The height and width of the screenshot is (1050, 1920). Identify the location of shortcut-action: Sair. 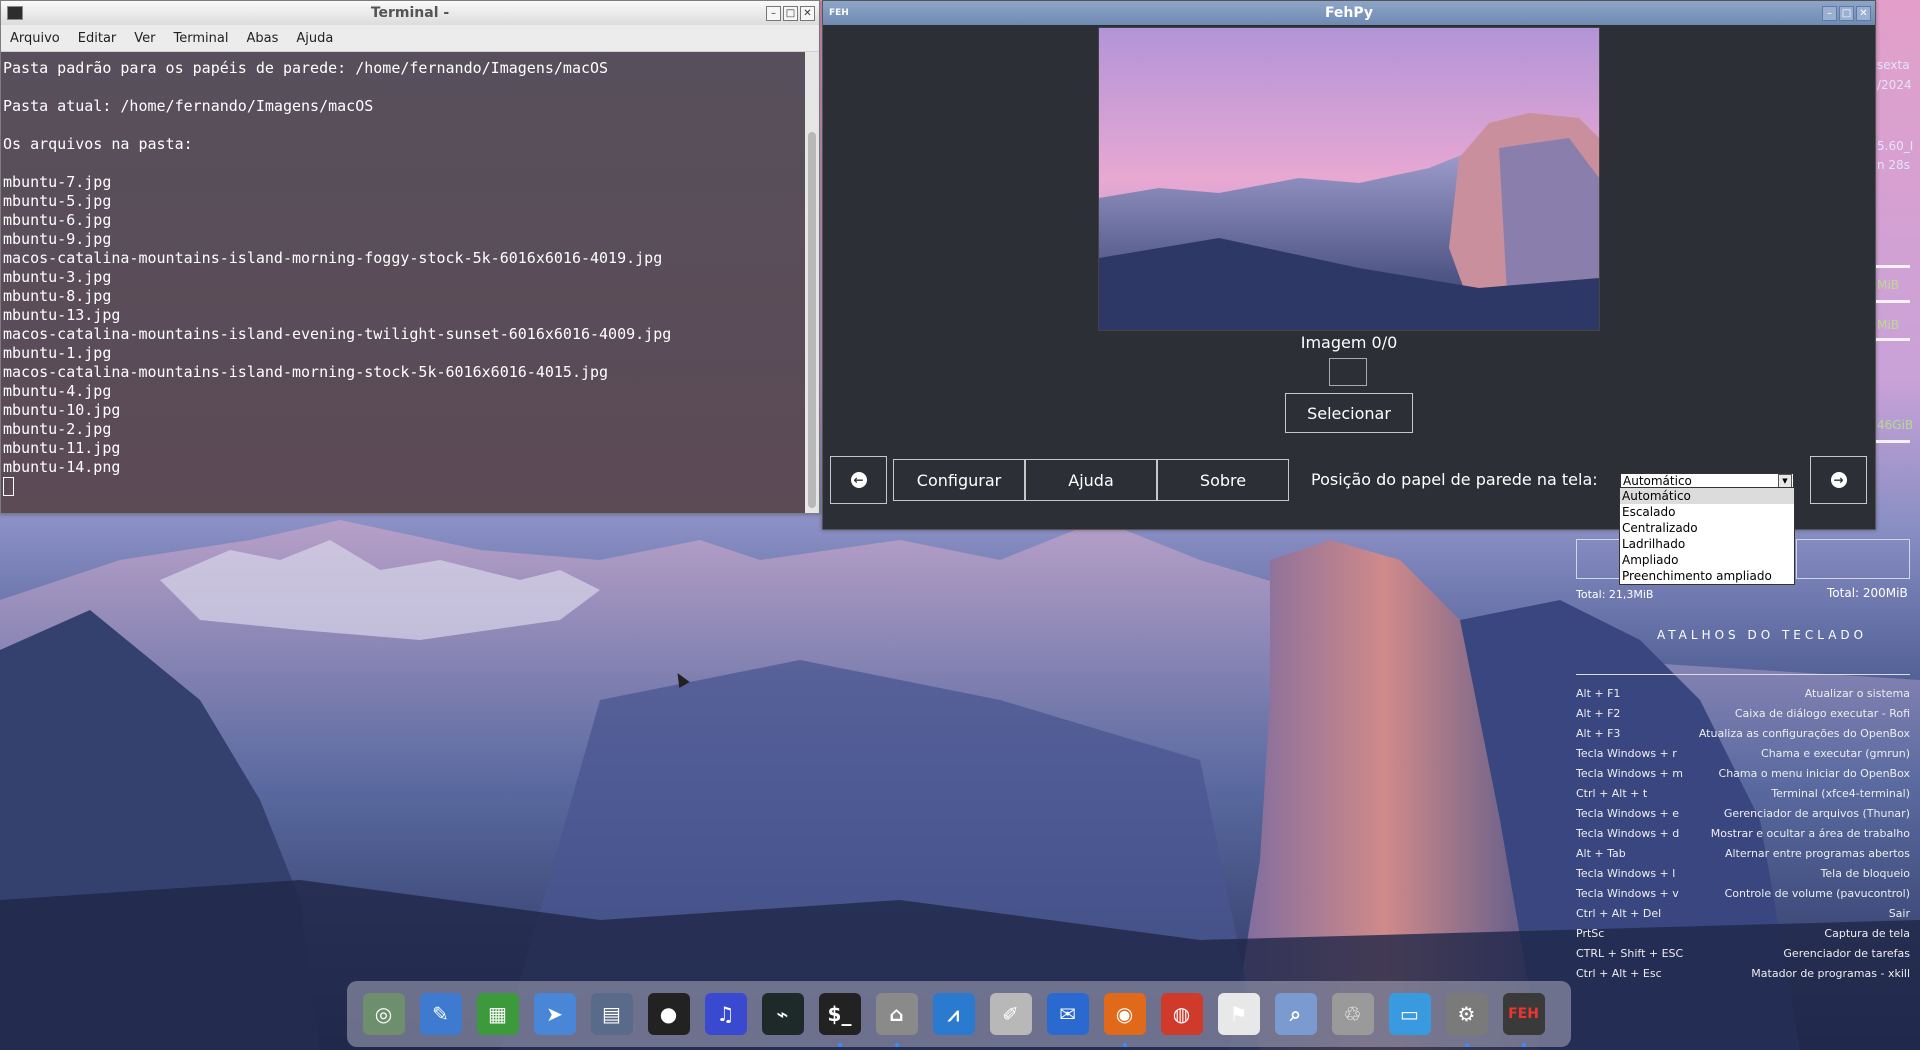
(1899, 913).